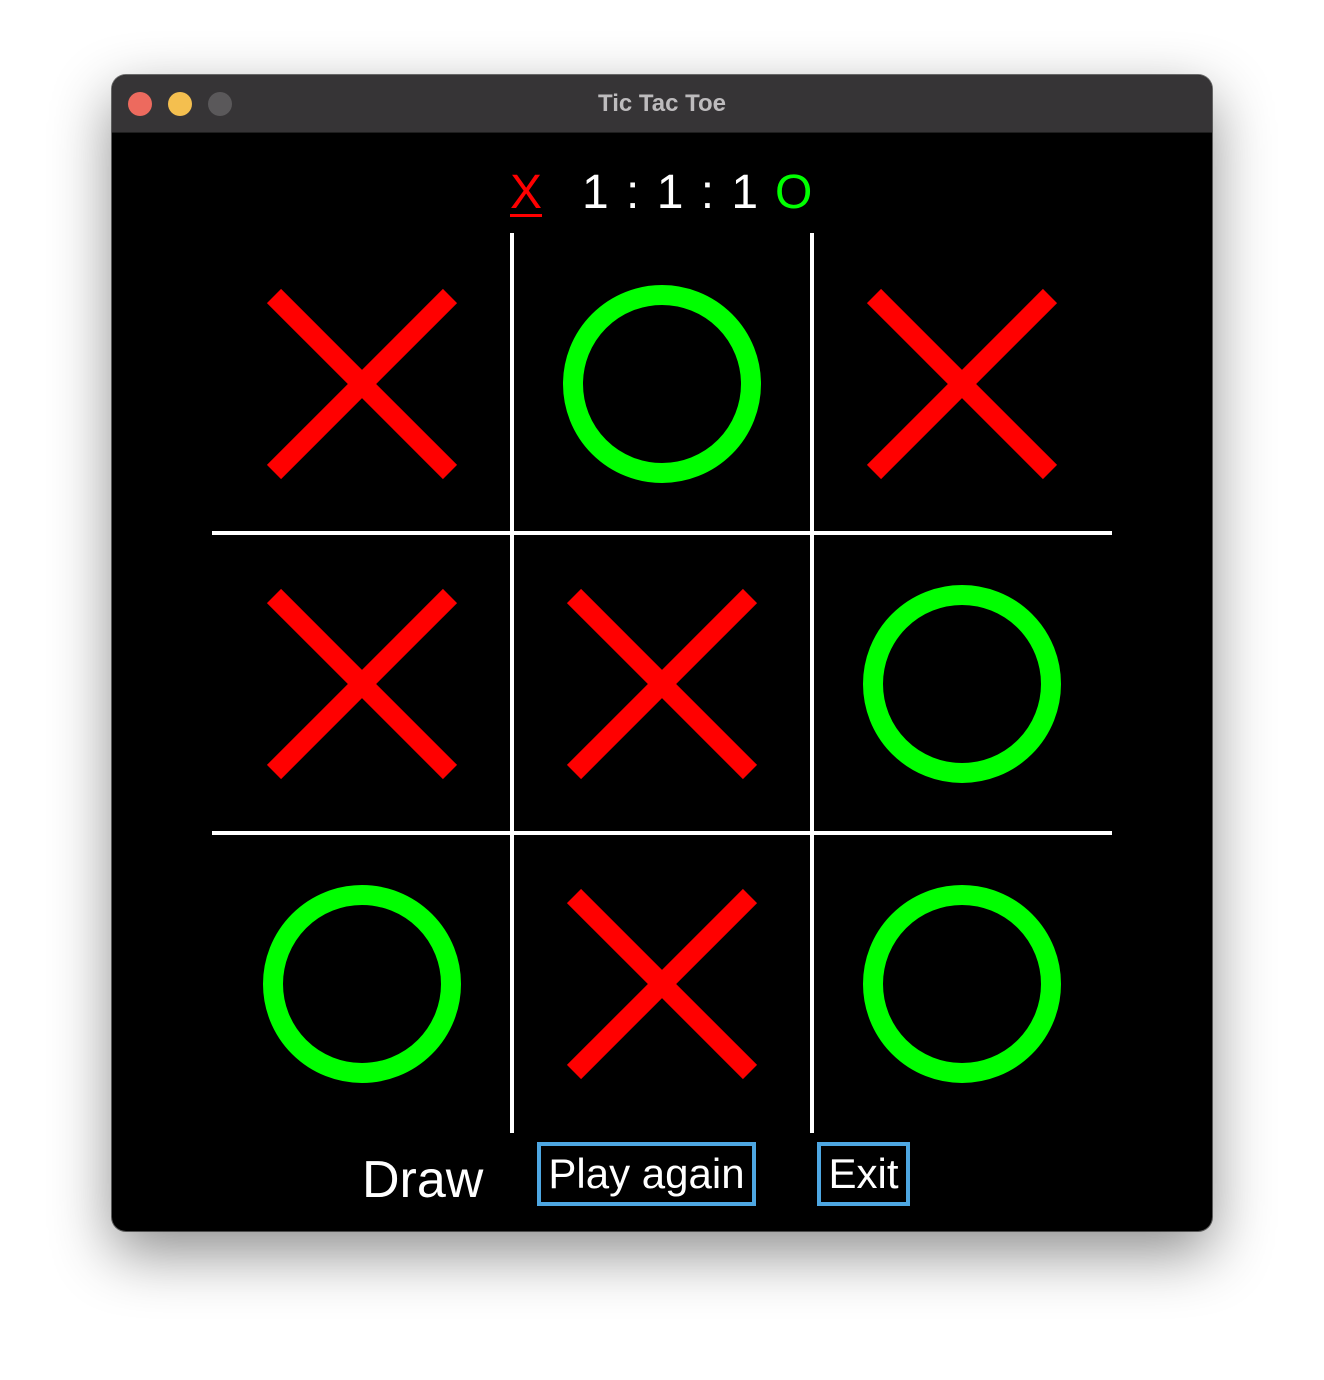 Image resolution: width=1324 pixels, height=1380 pixels. I want to click on title-bar: Tic Tac Toe, so click(662, 104).